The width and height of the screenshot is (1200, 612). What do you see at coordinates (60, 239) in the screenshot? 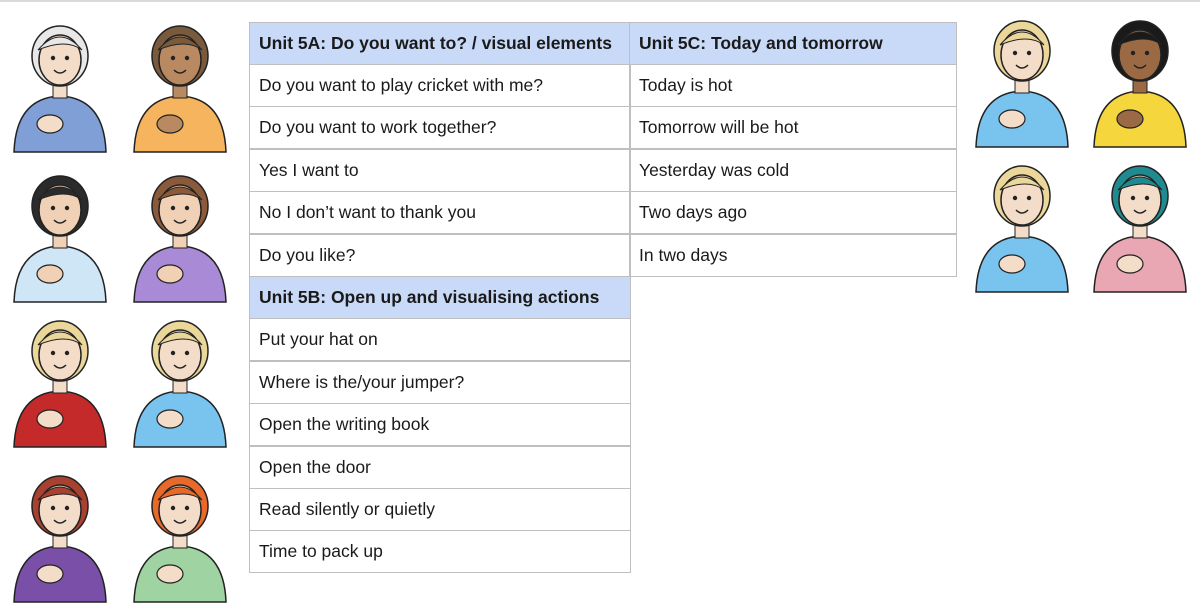
I see `signer-man-glasses-tie-illustration` at bounding box center [60, 239].